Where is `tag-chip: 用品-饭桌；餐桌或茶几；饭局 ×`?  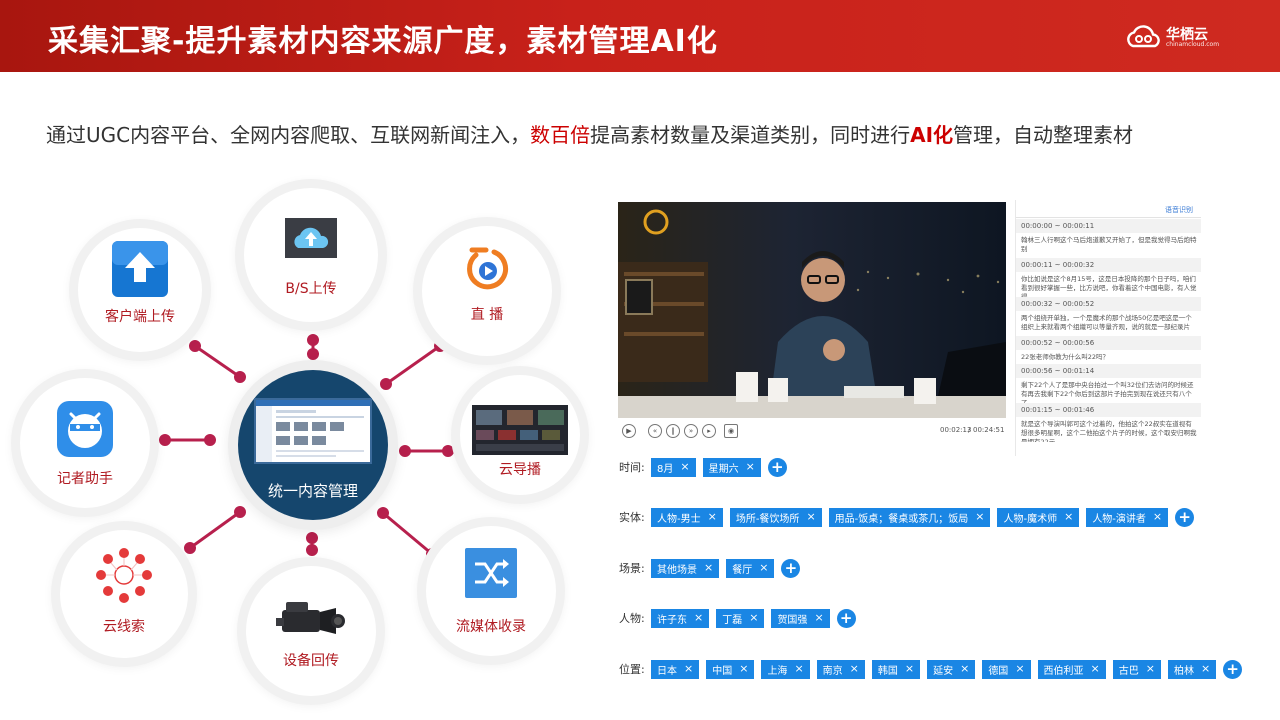
tag-chip: 用品-饭桌；餐桌或茶几；饭局 × is located at coordinates (909, 517).